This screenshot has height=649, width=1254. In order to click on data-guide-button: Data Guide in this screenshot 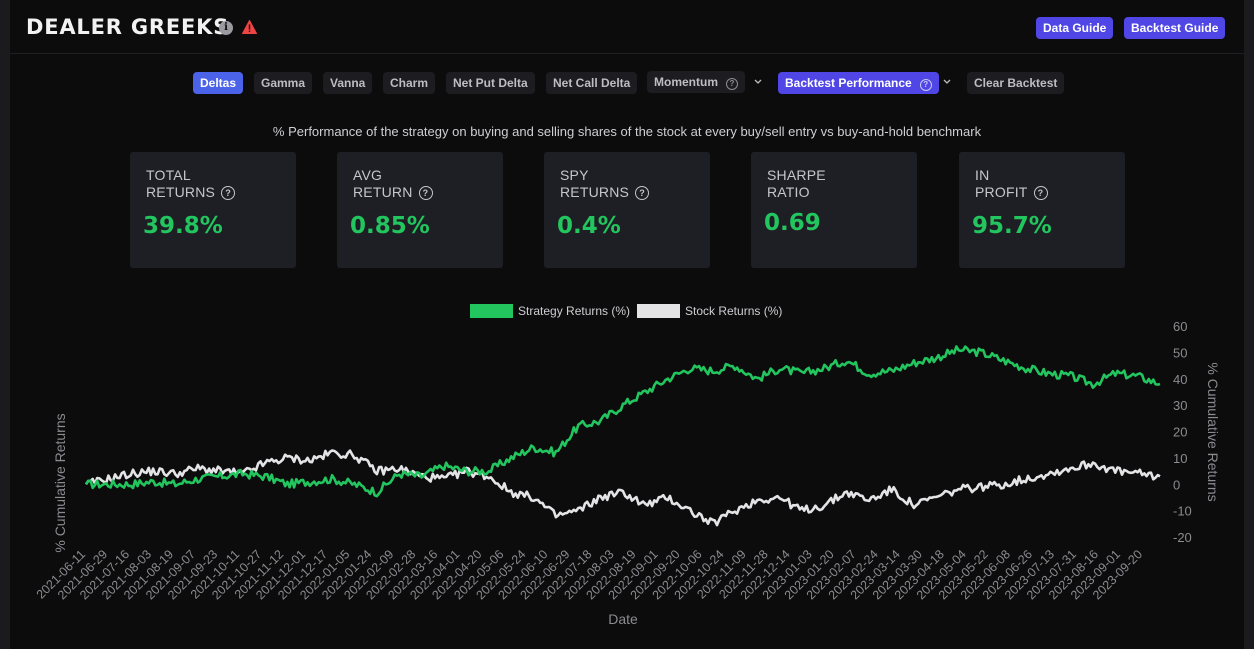, I will do `click(1075, 28)`.